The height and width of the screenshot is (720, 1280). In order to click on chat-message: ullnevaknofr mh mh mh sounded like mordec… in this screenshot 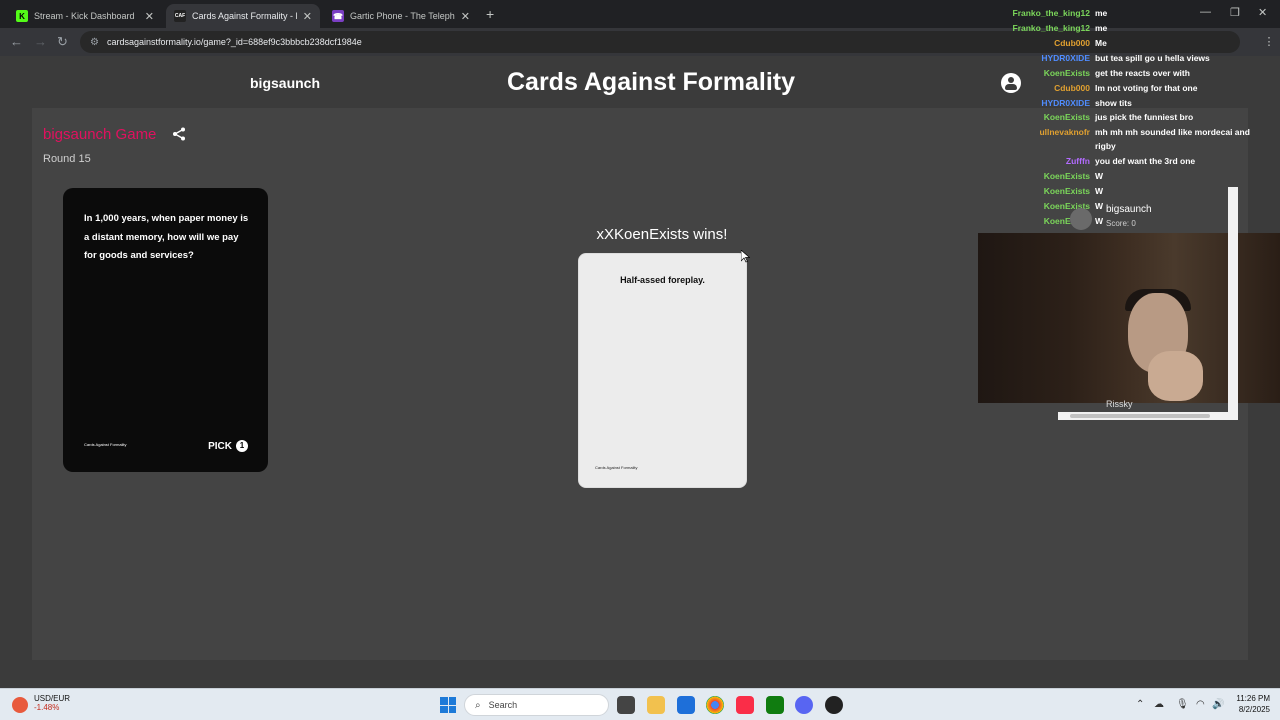, I will do `click(1140, 139)`.